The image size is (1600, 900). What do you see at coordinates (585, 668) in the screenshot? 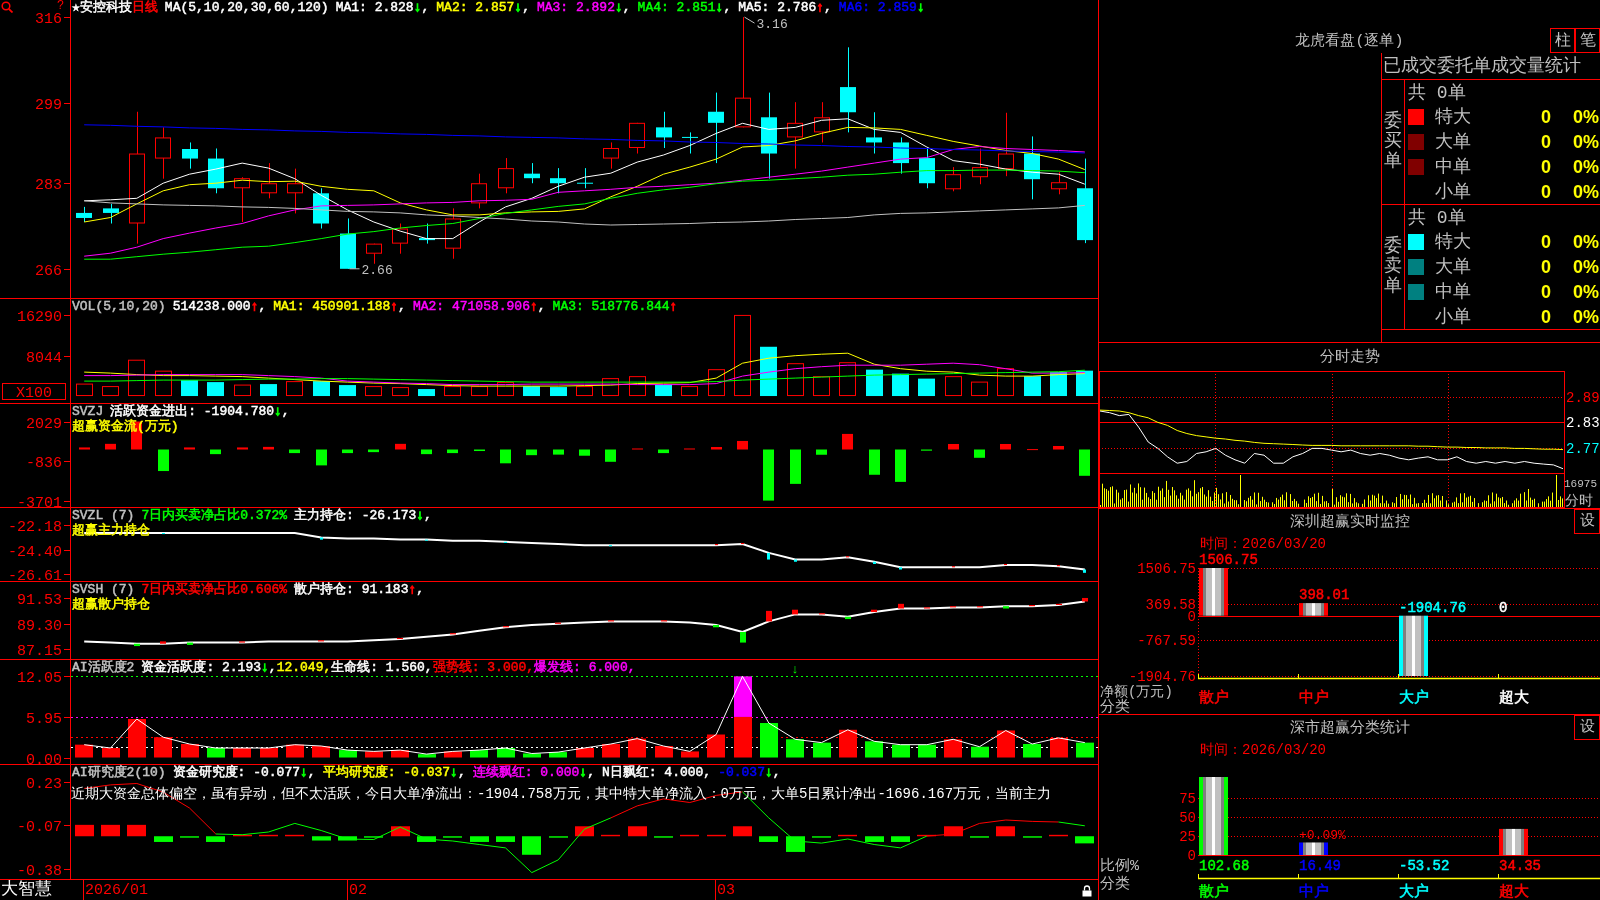
I see `indicator-text: 爆发线: 6.000,` at bounding box center [585, 668].